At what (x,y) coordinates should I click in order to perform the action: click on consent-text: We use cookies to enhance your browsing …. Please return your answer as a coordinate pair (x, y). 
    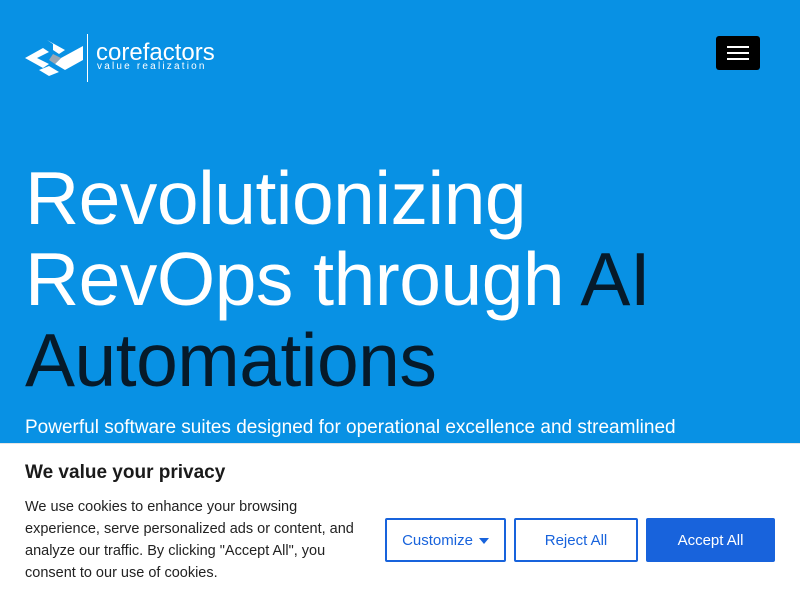
    Looking at the image, I should click on (189, 540).